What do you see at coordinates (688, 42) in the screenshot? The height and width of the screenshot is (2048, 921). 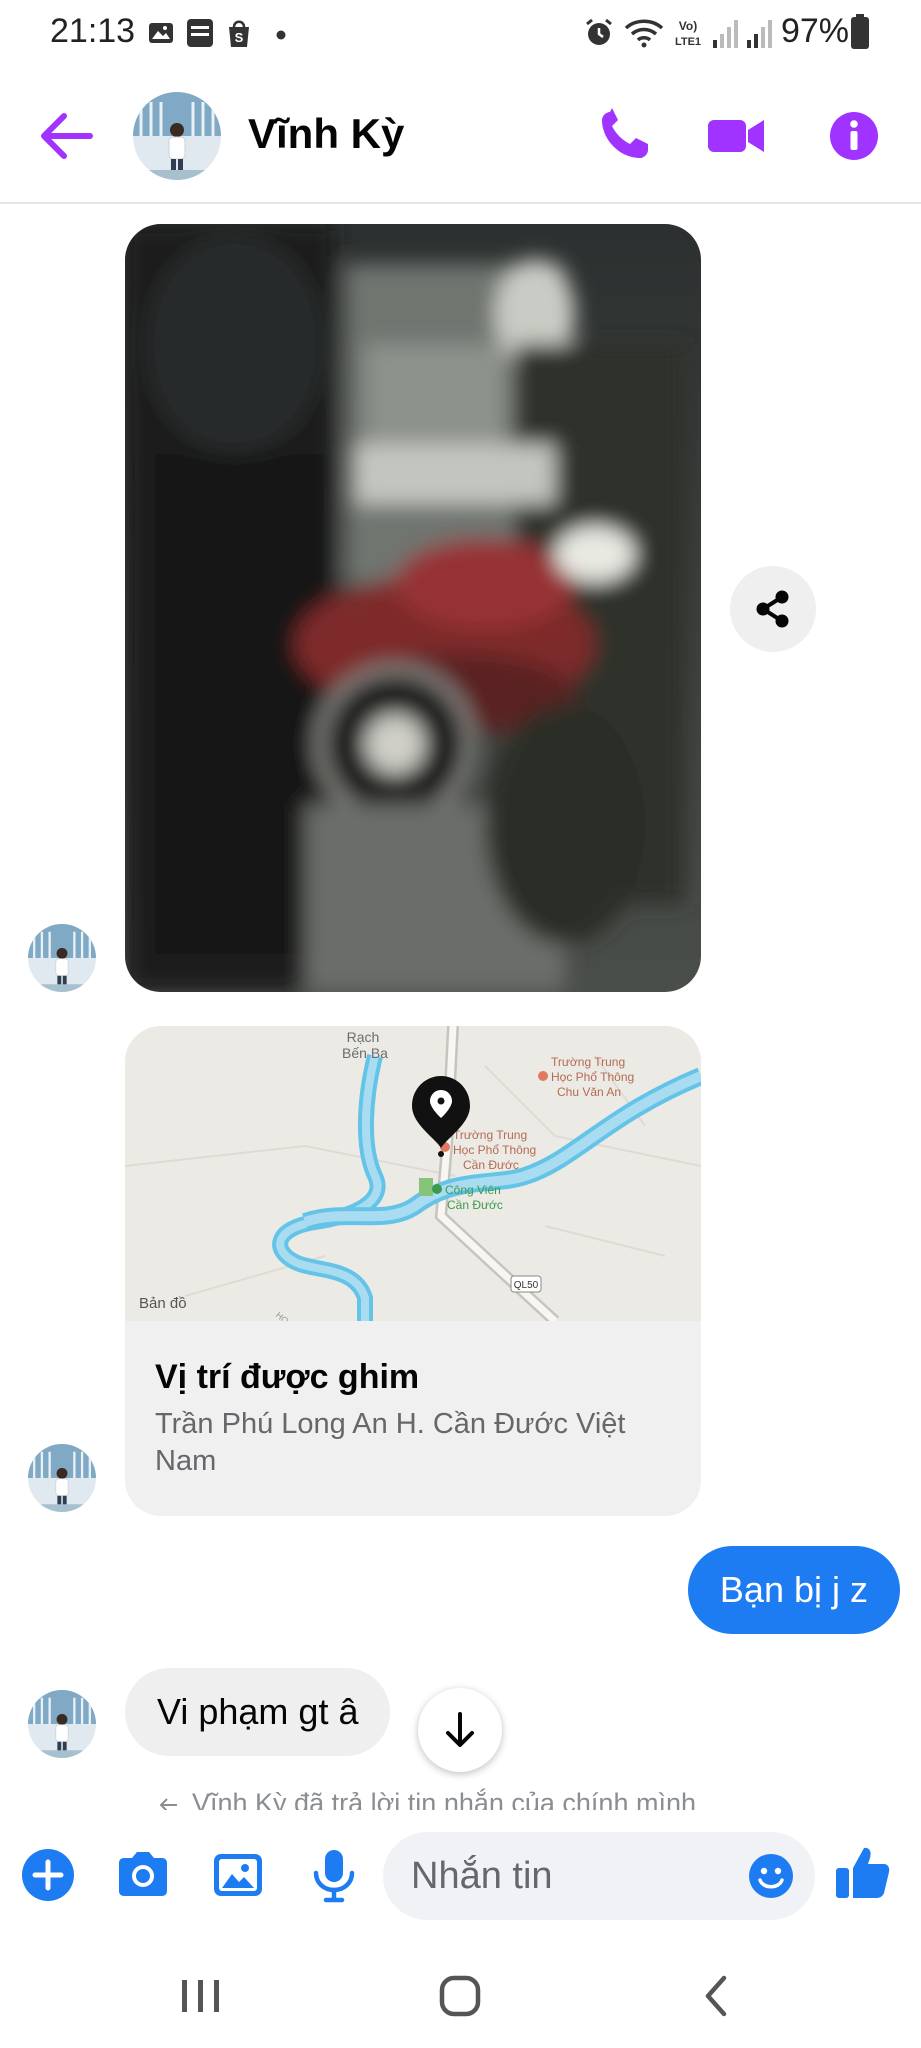 I see `svg-text: LTE1` at bounding box center [688, 42].